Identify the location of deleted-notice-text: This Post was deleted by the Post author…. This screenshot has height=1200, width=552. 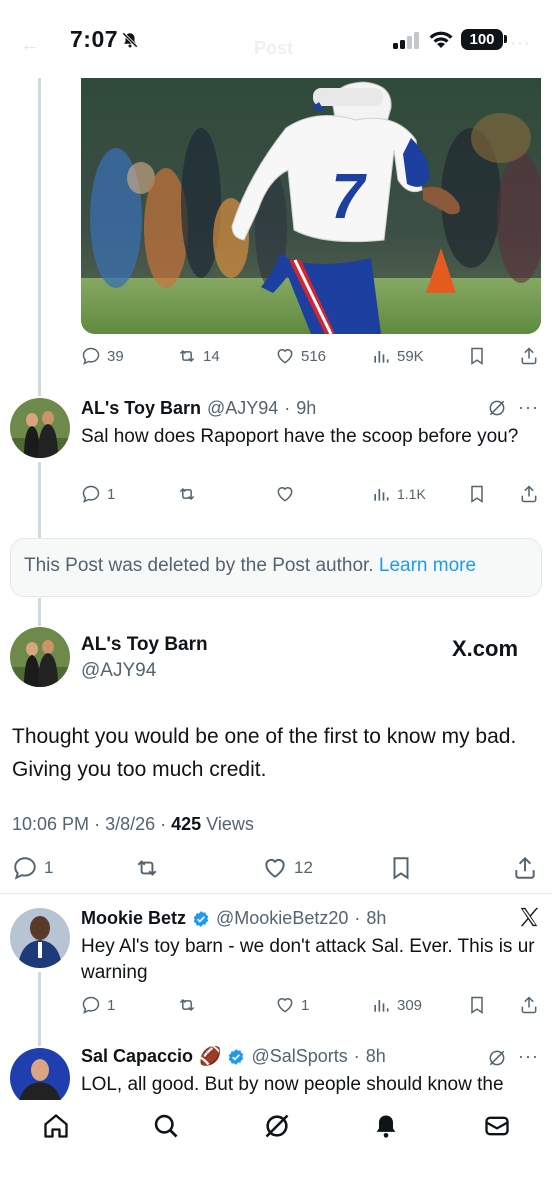
(199, 565).